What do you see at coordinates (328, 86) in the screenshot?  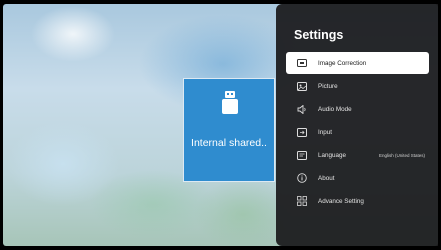 I see `menu-item-label: Picture` at bounding box center [328, 86].